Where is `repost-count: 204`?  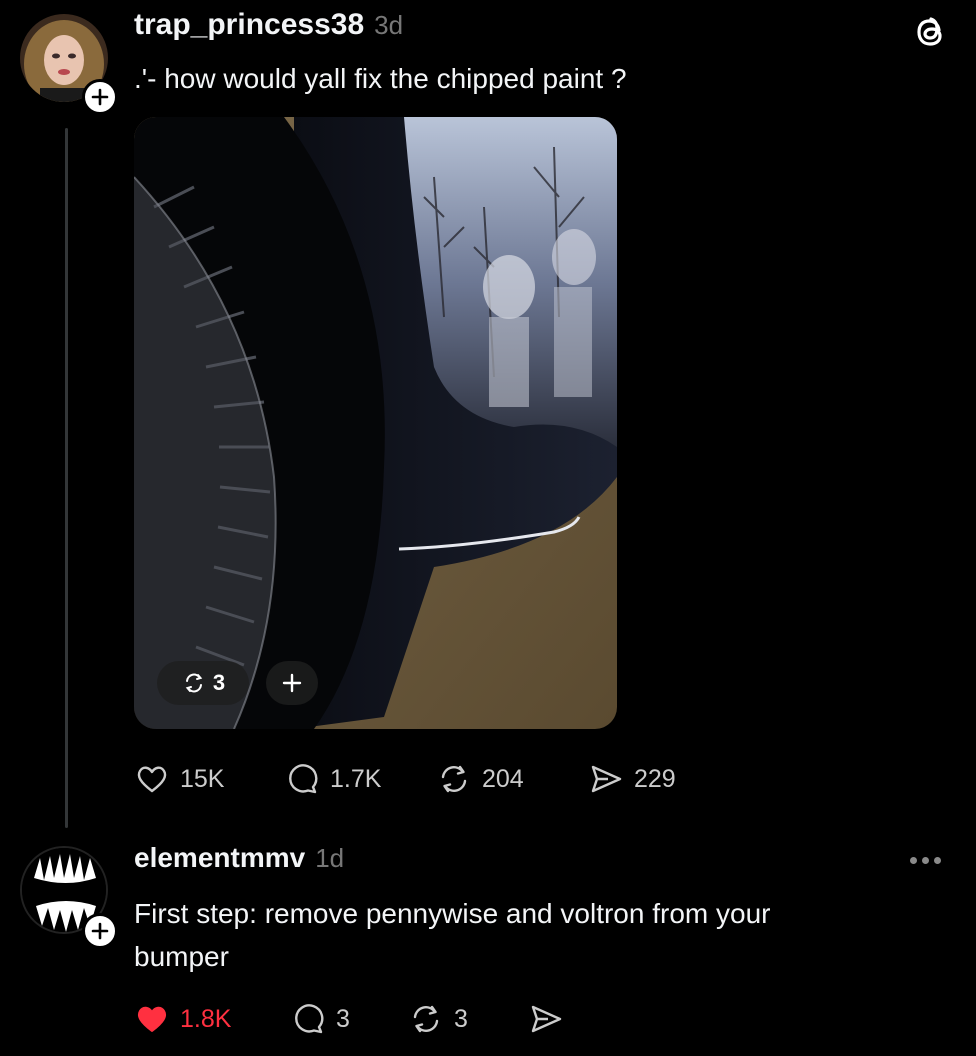 repost-count: 204 is located at coordinates (503, 778).